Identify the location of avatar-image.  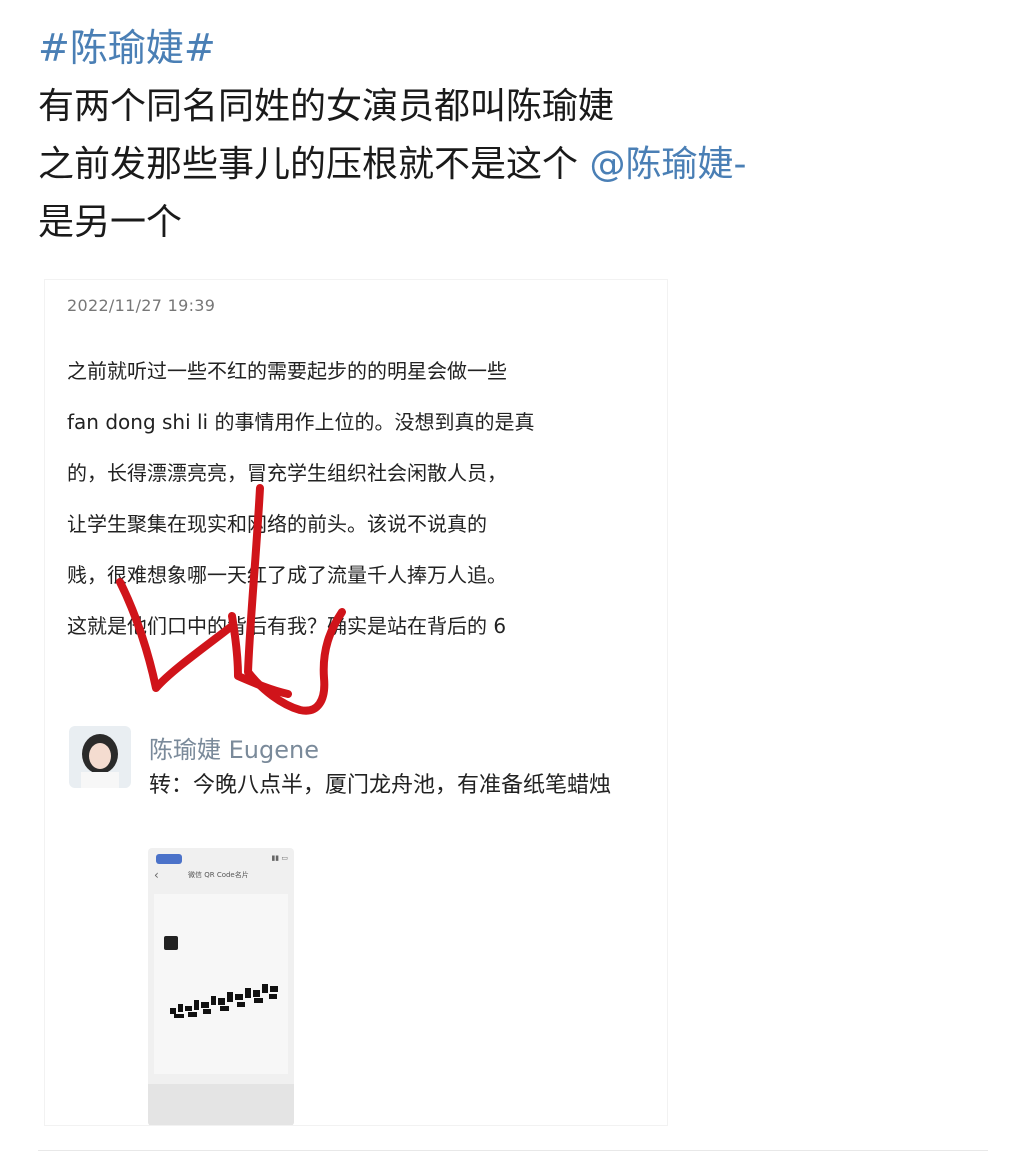
(100, 757).